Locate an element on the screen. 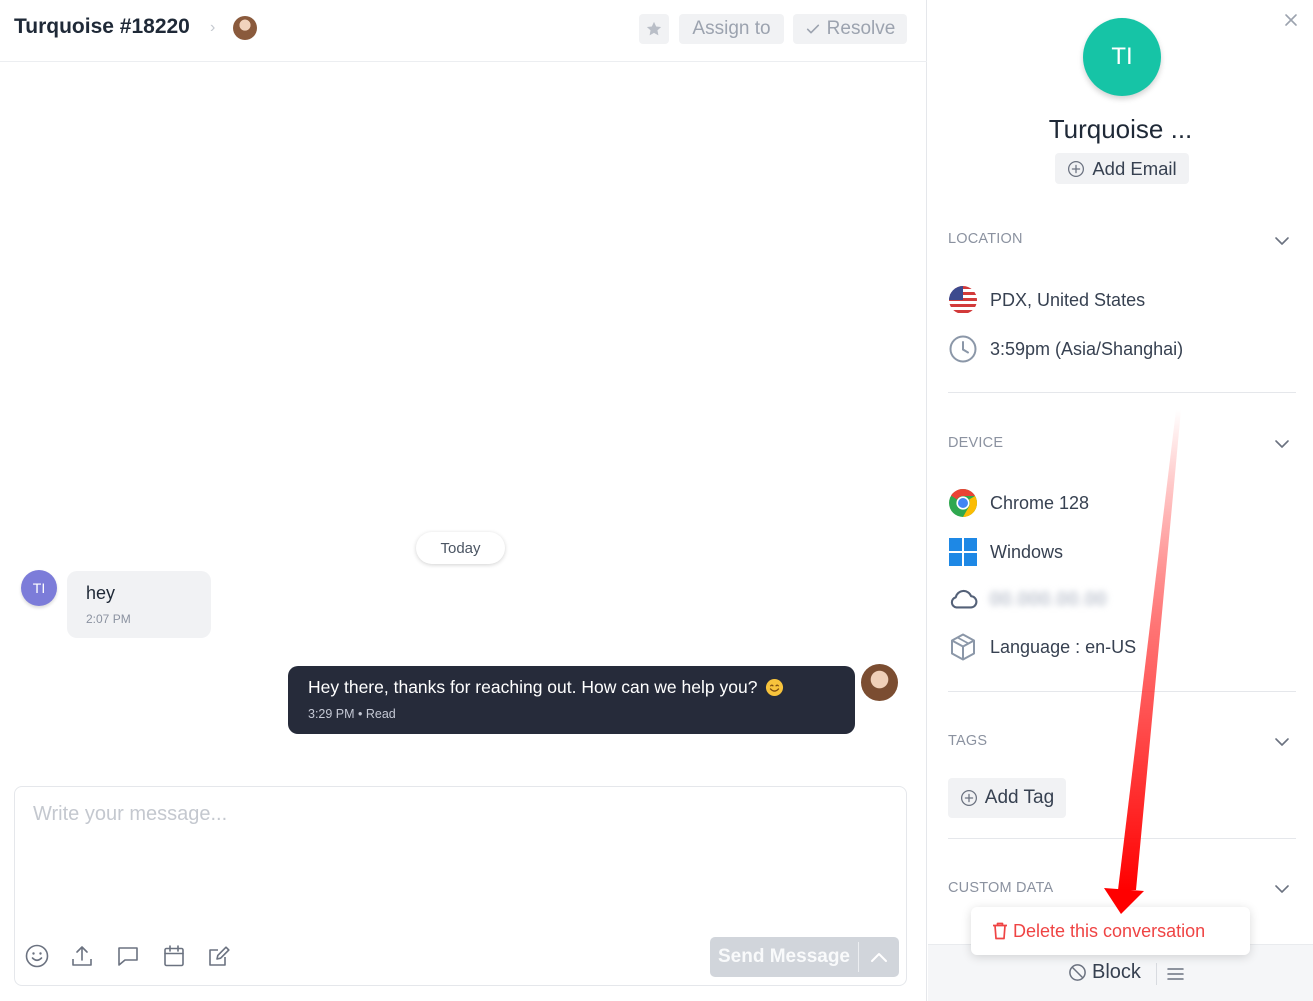 The height and width of the screenshot is (1001, 1313). assign-to-button: Assign to is located at coordinates (731, 29).